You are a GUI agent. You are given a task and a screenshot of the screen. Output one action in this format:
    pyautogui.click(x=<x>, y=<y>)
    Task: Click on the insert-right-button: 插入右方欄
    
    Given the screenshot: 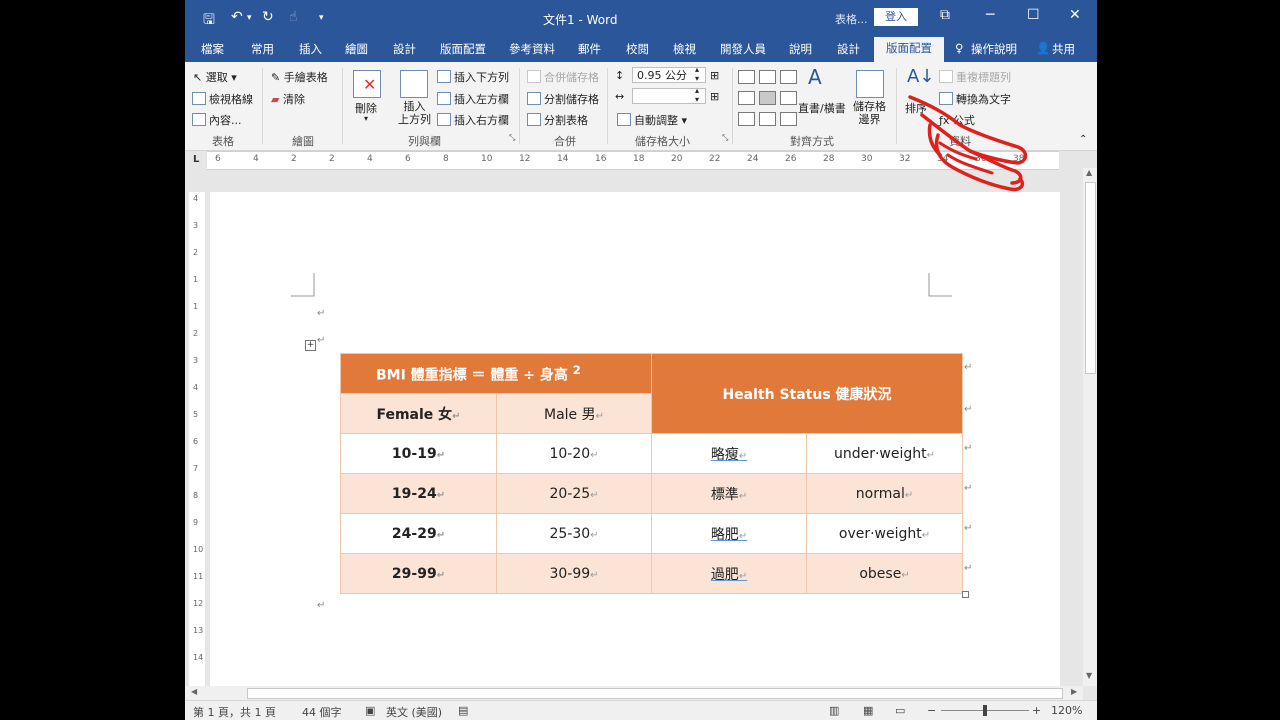 What is the action you would take?
    pyautogui.click(x=473, y=120)
    